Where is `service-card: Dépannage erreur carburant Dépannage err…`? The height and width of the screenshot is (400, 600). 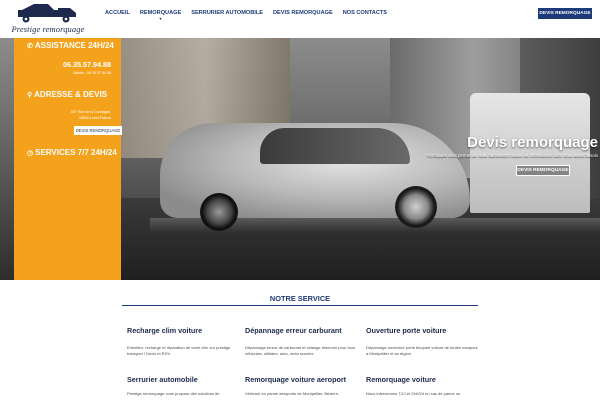
service-card: Dépannage erreur carburant Dépannage err… is located at coordinates (301, 341).